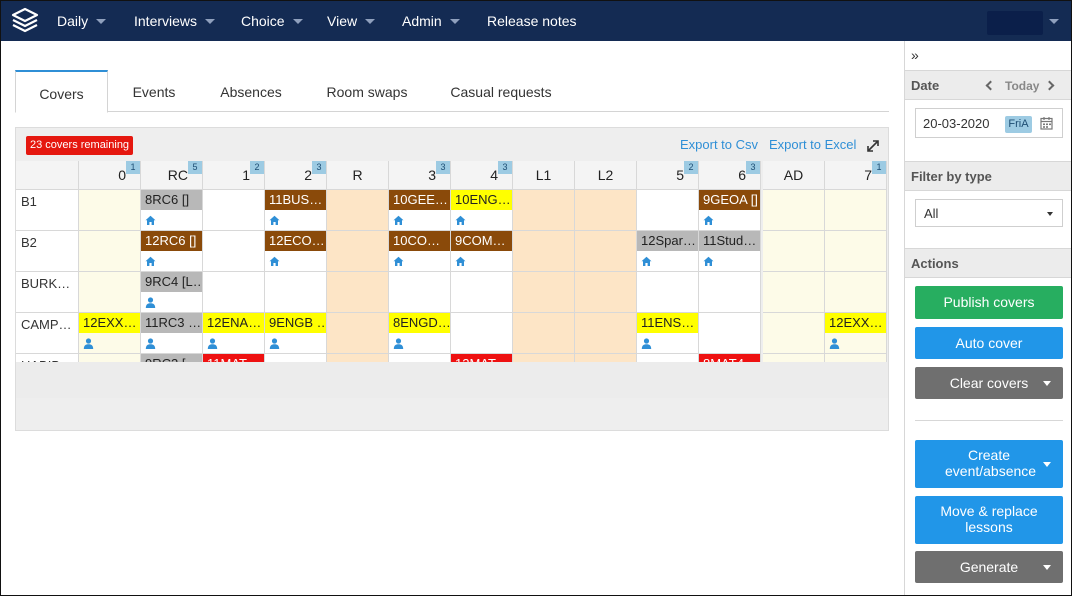  What do you see at coordinates (154, 91) in the screenshot?
I see `tab-events: Events` at bounding box center [154, 91].